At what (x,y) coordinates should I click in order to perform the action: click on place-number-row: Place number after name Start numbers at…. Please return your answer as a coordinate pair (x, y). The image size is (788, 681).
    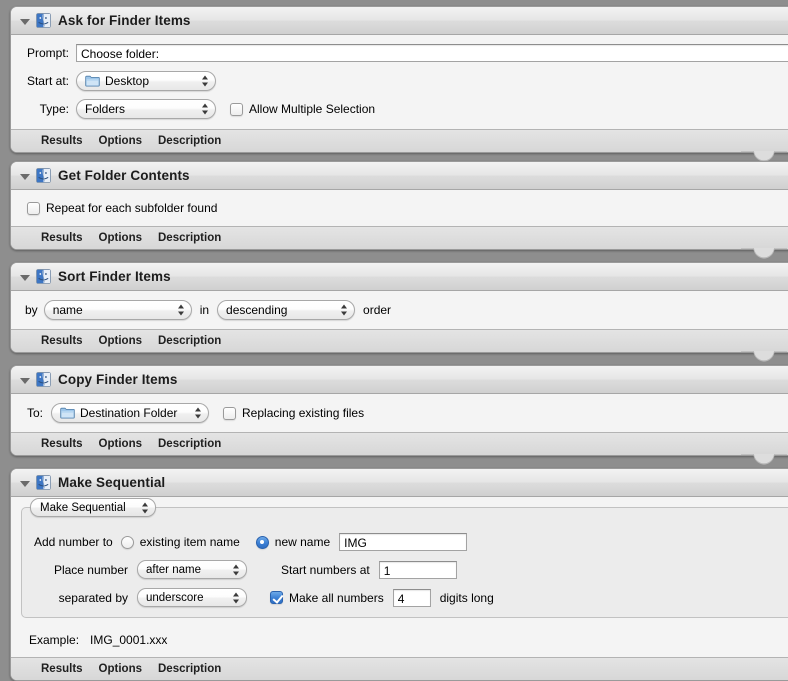
    Looking at the image, I should click on (411, 569).